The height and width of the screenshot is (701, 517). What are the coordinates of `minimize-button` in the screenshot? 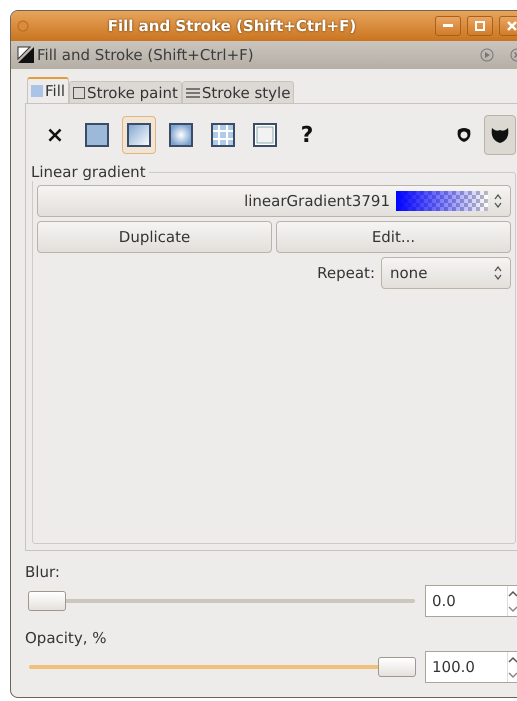 It's located at (448, 26).